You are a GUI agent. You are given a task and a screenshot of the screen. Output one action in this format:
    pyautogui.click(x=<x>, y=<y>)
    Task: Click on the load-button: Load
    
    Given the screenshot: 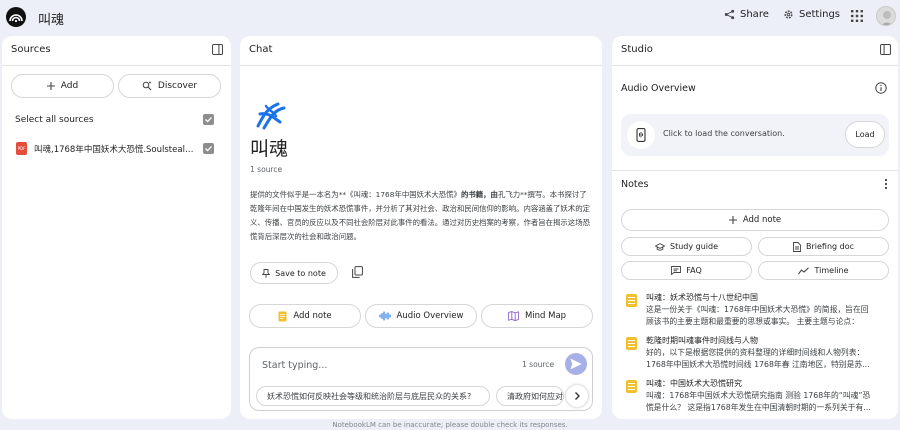 What is the action you would take?
    pyautogui.click(x=865, y=134)
    